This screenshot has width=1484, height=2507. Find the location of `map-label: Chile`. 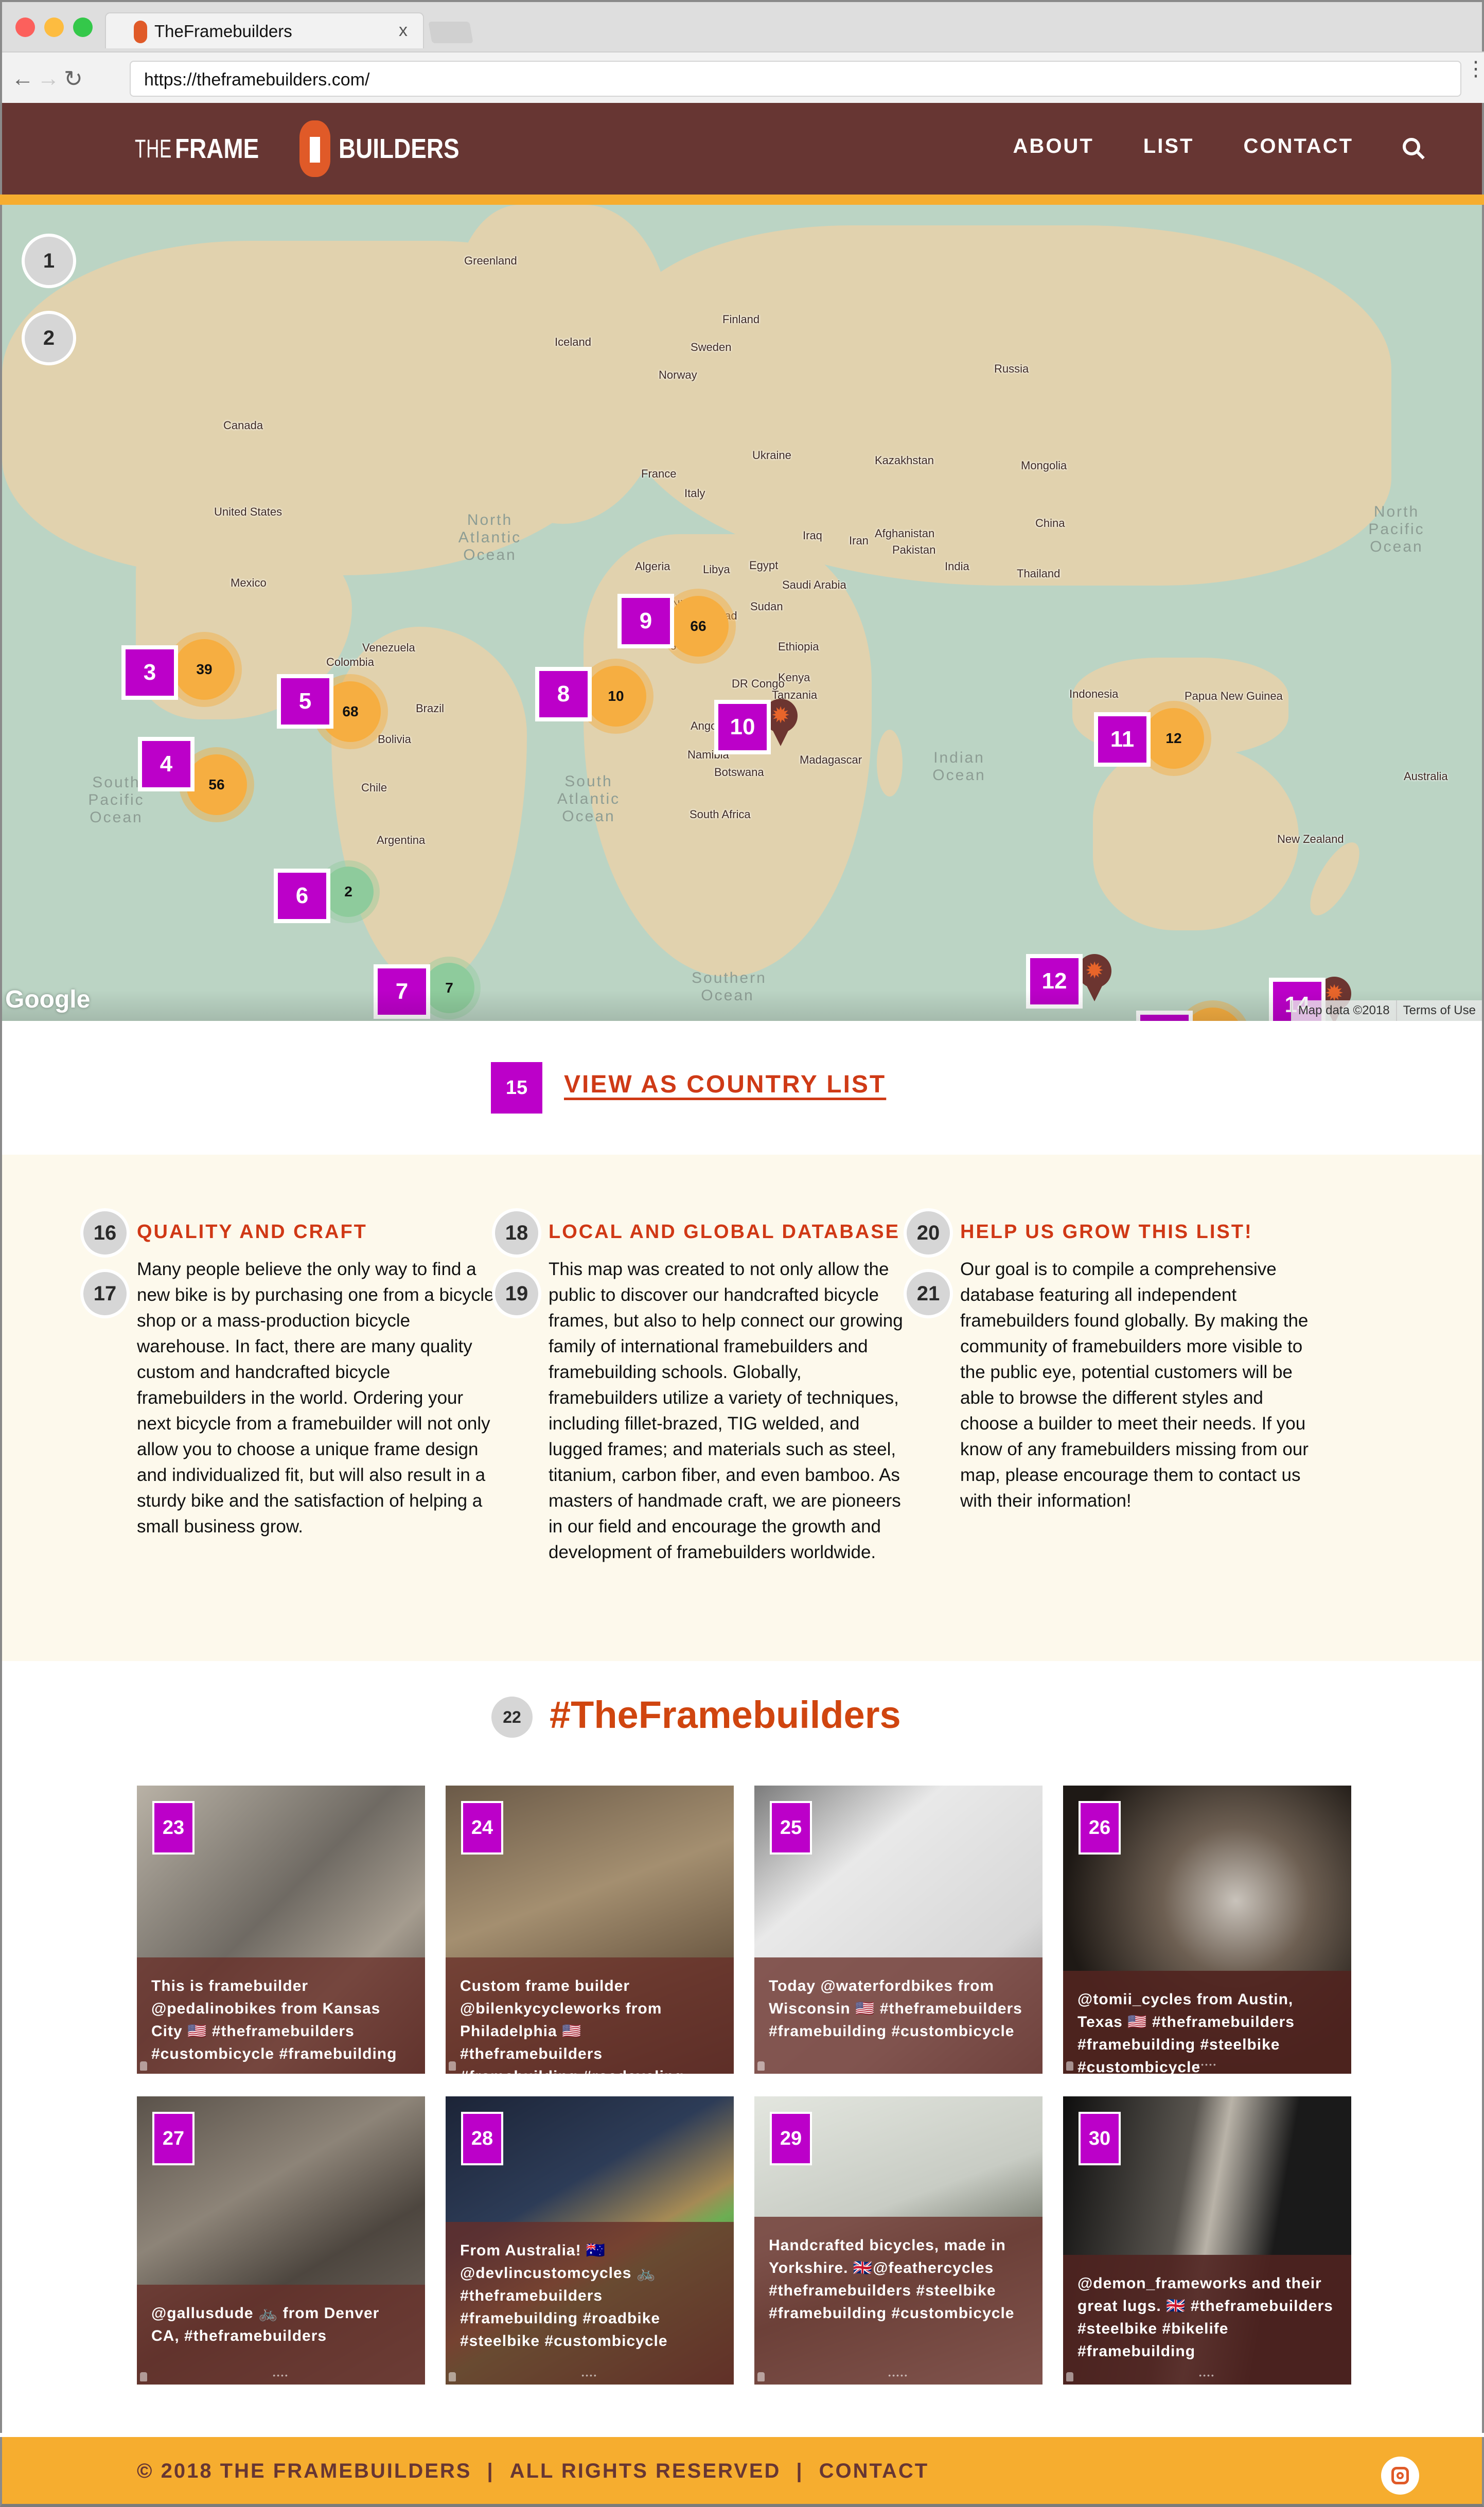

map-label: Chile is located at coordinates (374, 788).